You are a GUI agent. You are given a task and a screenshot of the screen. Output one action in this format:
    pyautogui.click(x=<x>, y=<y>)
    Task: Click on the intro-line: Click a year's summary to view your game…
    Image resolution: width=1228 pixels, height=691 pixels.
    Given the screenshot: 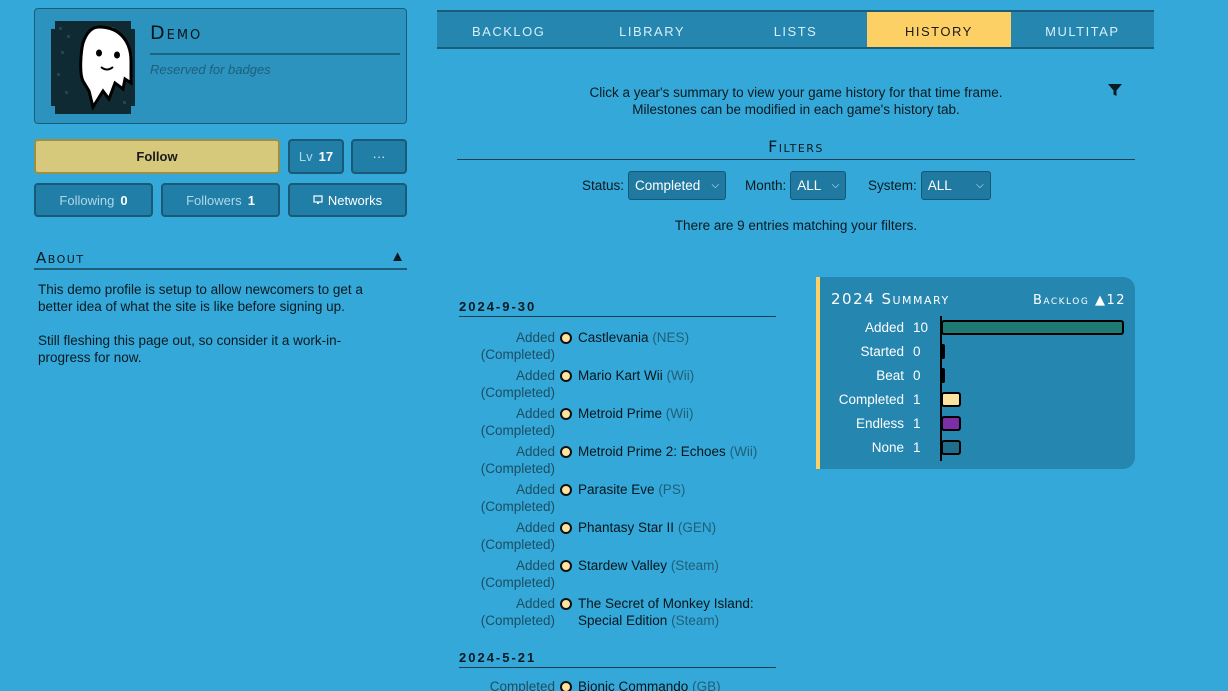 What is the action you would take?
    pyautogui.click(x=796, y=92)
    